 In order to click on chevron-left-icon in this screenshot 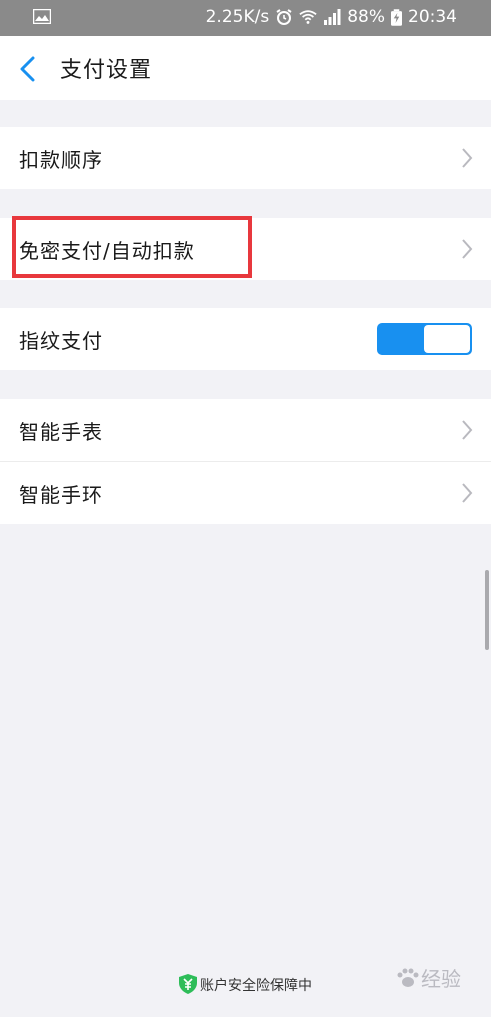, I will do `click(28, 69)`.